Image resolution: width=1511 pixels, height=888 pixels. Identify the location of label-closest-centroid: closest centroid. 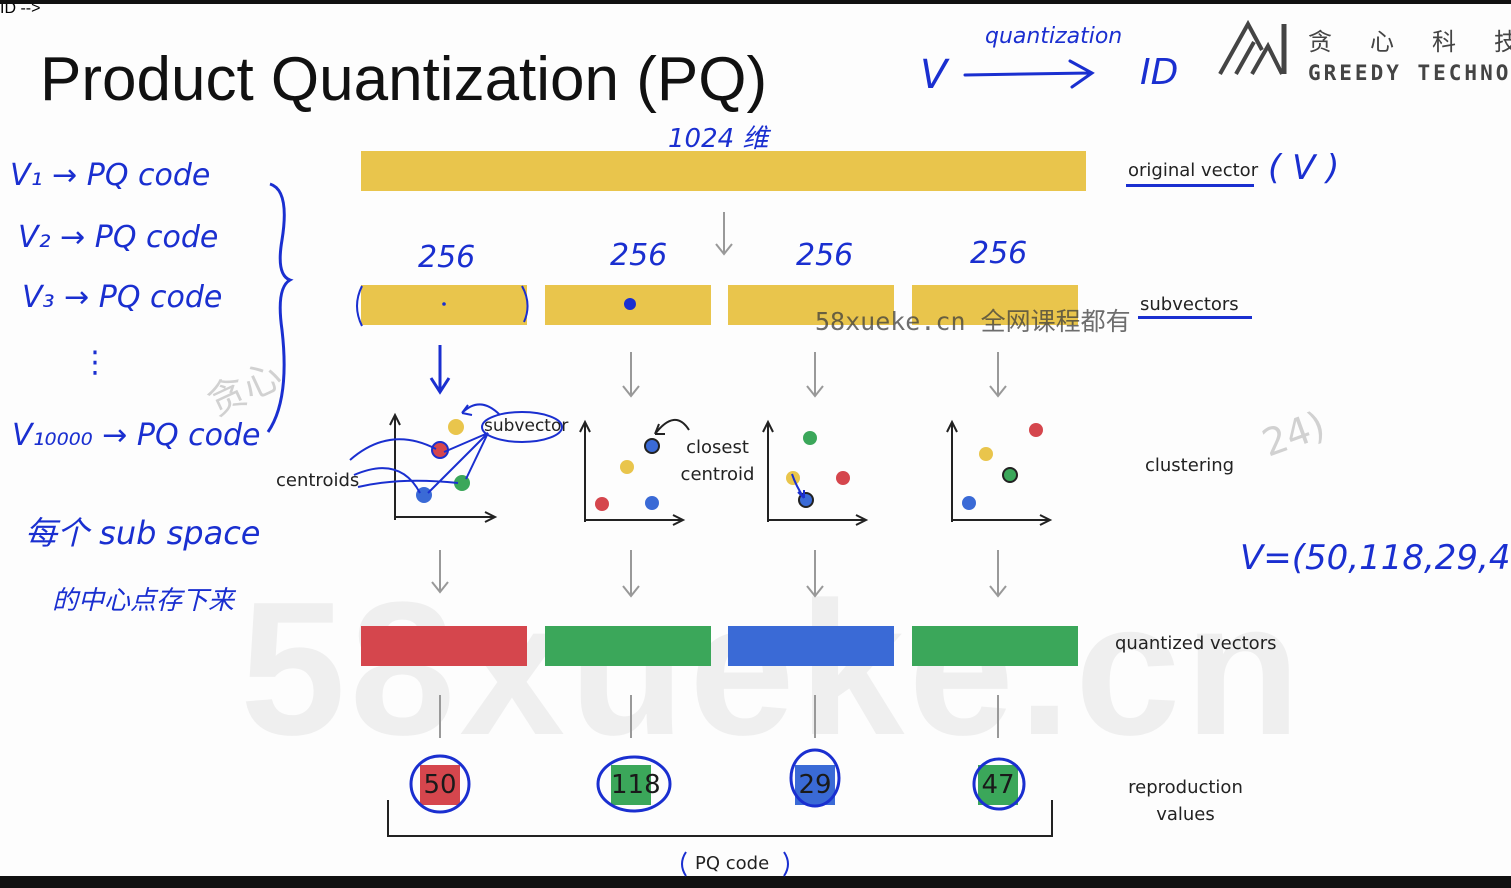
(717, 461).